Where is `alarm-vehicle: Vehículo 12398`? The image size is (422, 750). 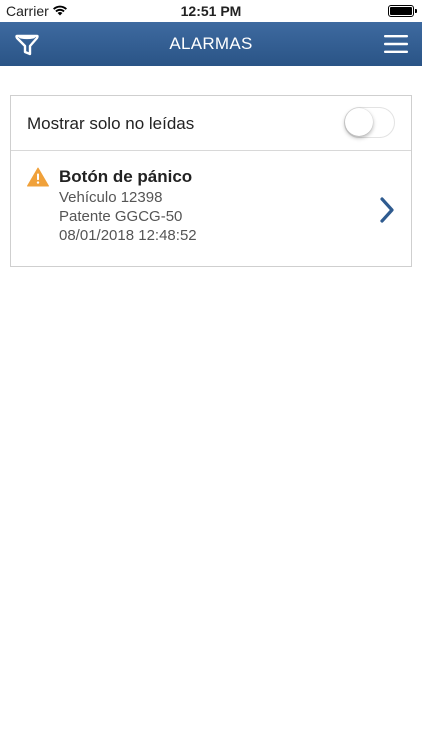
alarm-vehicle: Vehículo 12398 is located at coordinates (111, 197).